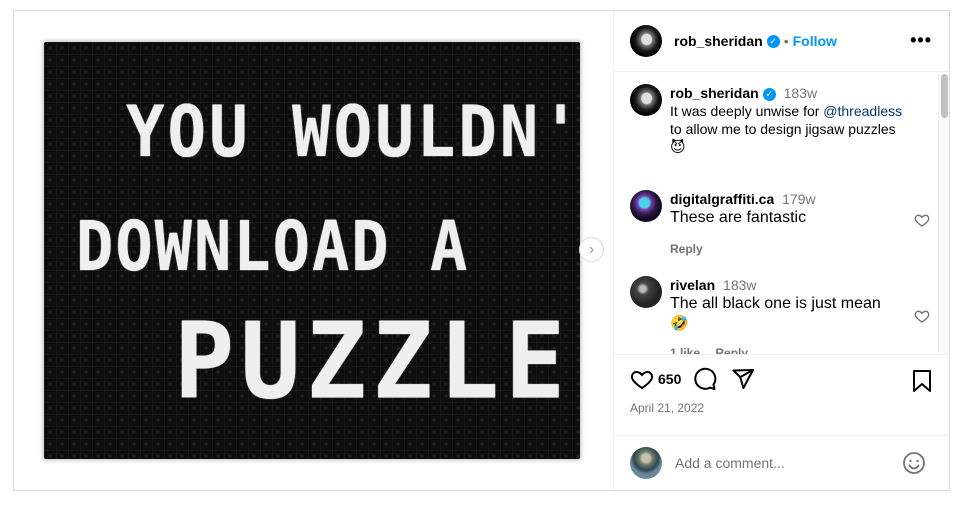 The image size is (970, 508). Describe the element at coordinates (679, 323) in the screenshot. I see `rofl-emoji-icon: 🤣` at that location.